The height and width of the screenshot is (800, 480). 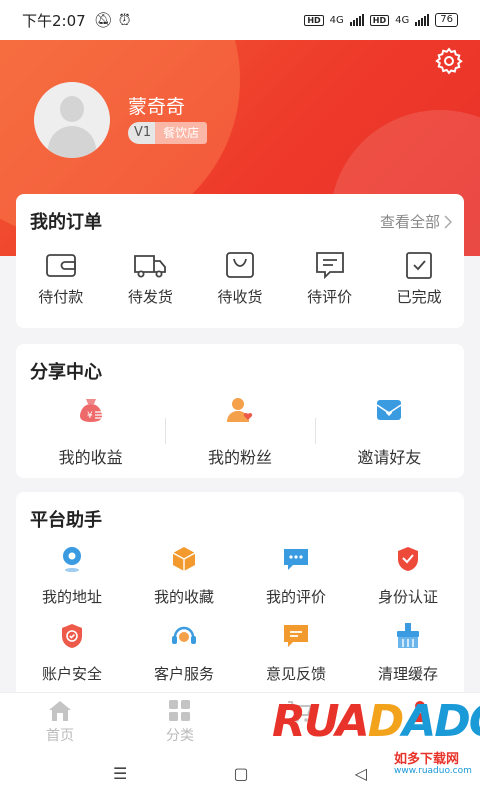 I want to click on package-icon, so click(x=240, y=265).